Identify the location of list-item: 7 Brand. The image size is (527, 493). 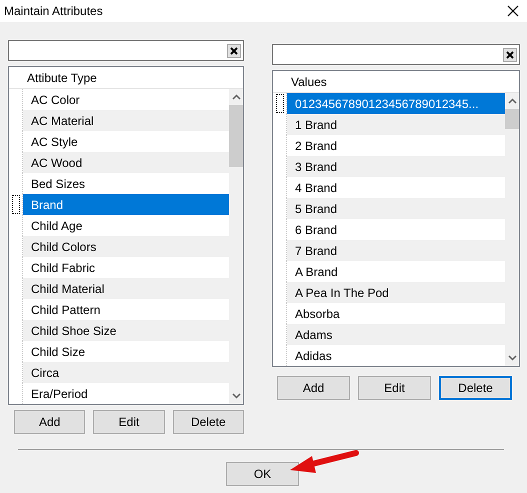
(396, 250).